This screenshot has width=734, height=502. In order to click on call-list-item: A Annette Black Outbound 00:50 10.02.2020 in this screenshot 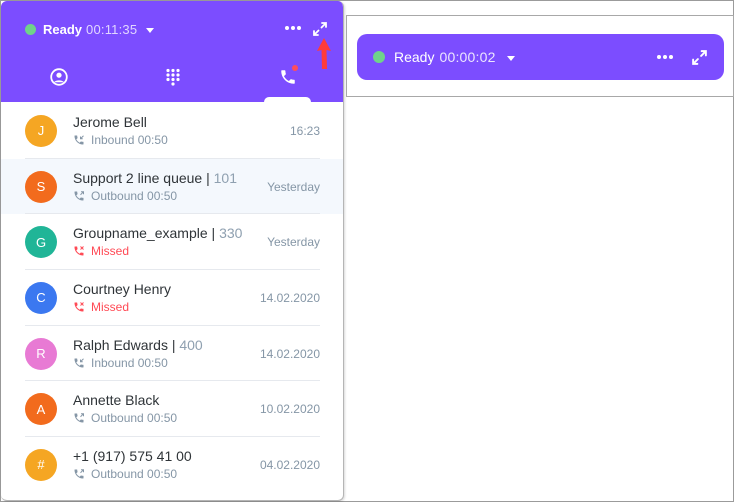, I will do `click(172, 409)`.